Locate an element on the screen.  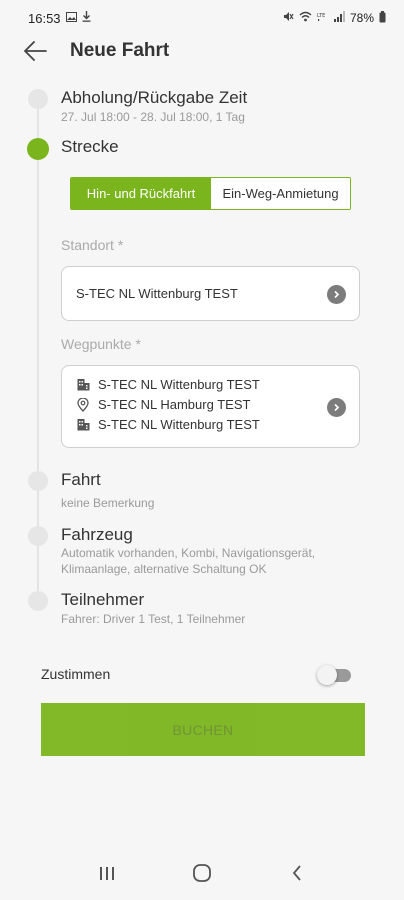
mute-icon is located at coordinates (288, 18).